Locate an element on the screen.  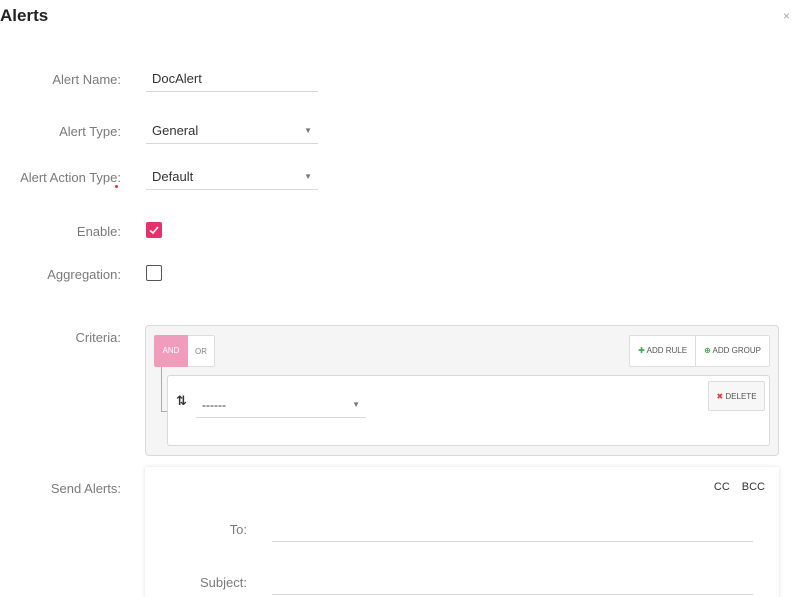
alert-action-type-label: Alert Action Type: is located at coordinates (70, 177).